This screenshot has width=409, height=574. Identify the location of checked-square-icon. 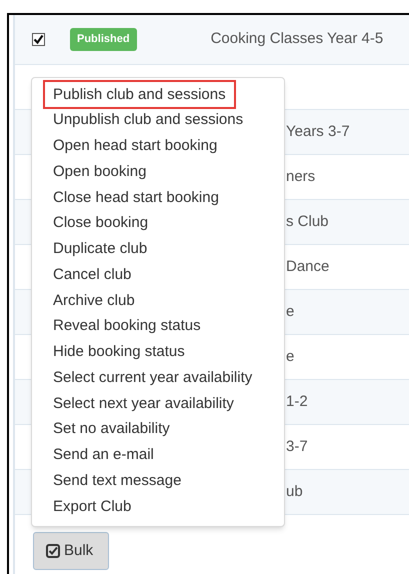
(53, 551).